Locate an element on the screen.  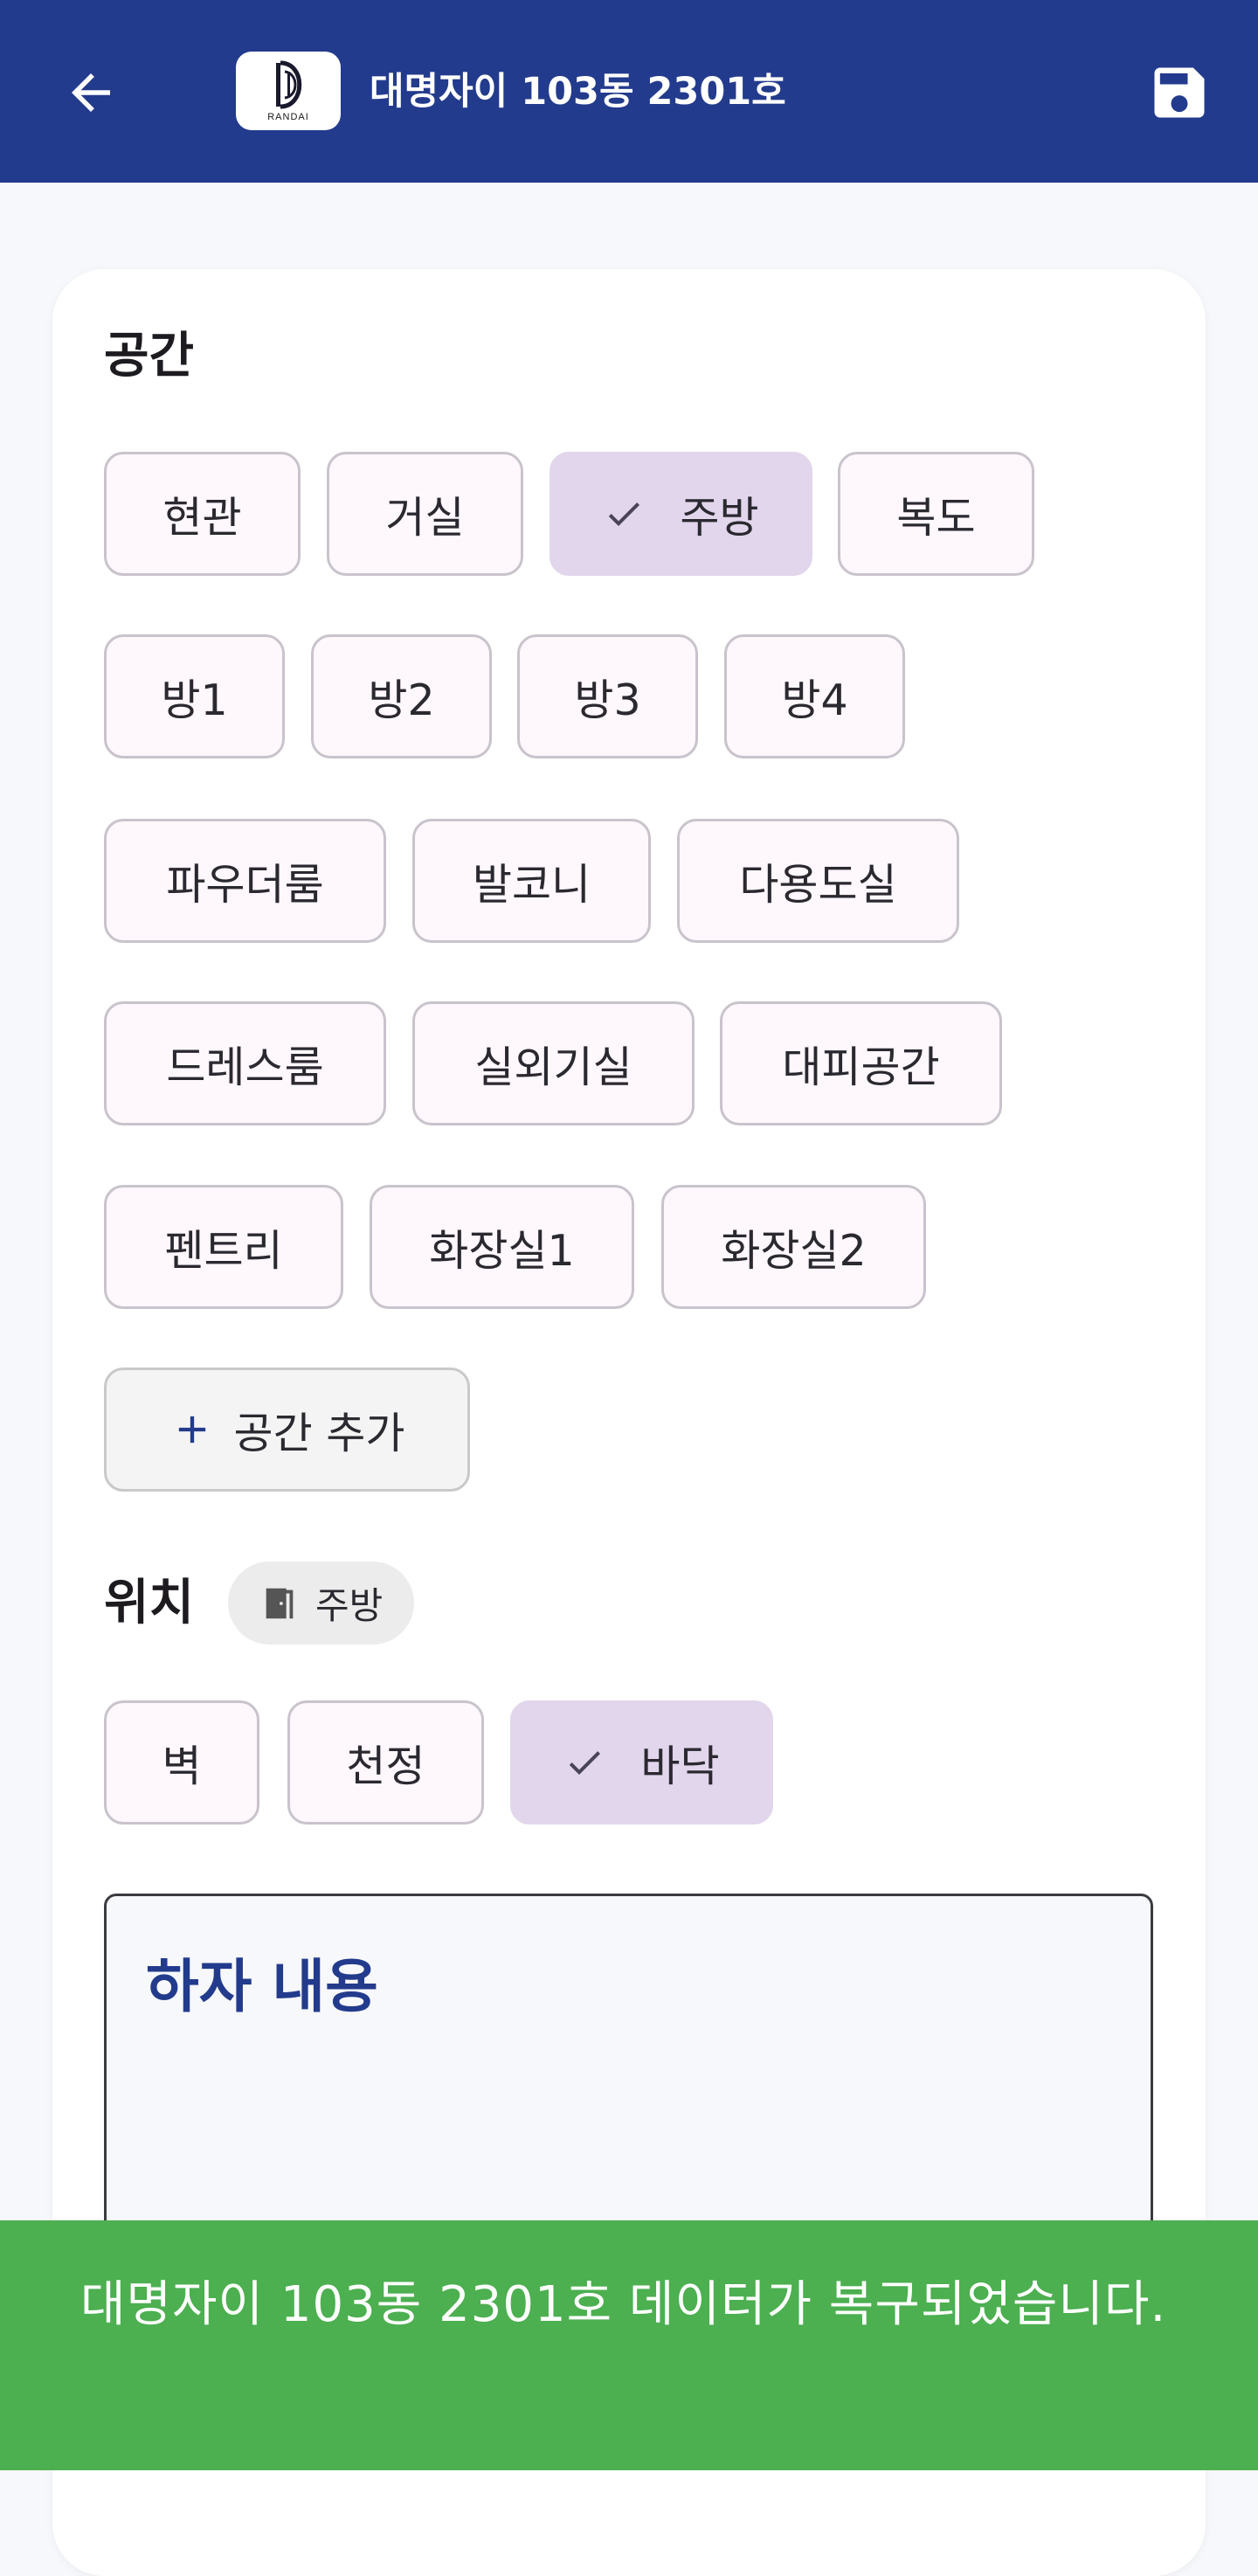
space-chip-bathroom1: 화장실1 is located at coordinates (502, 1247).